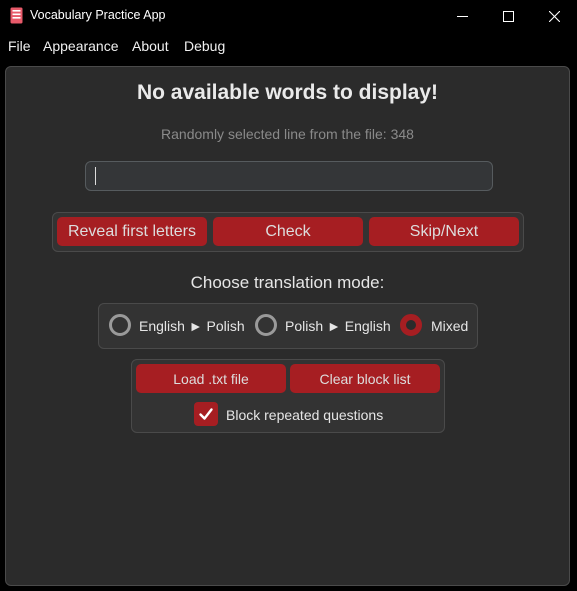  I want to click on menu-appearance: Appearance, so click(81, 46).